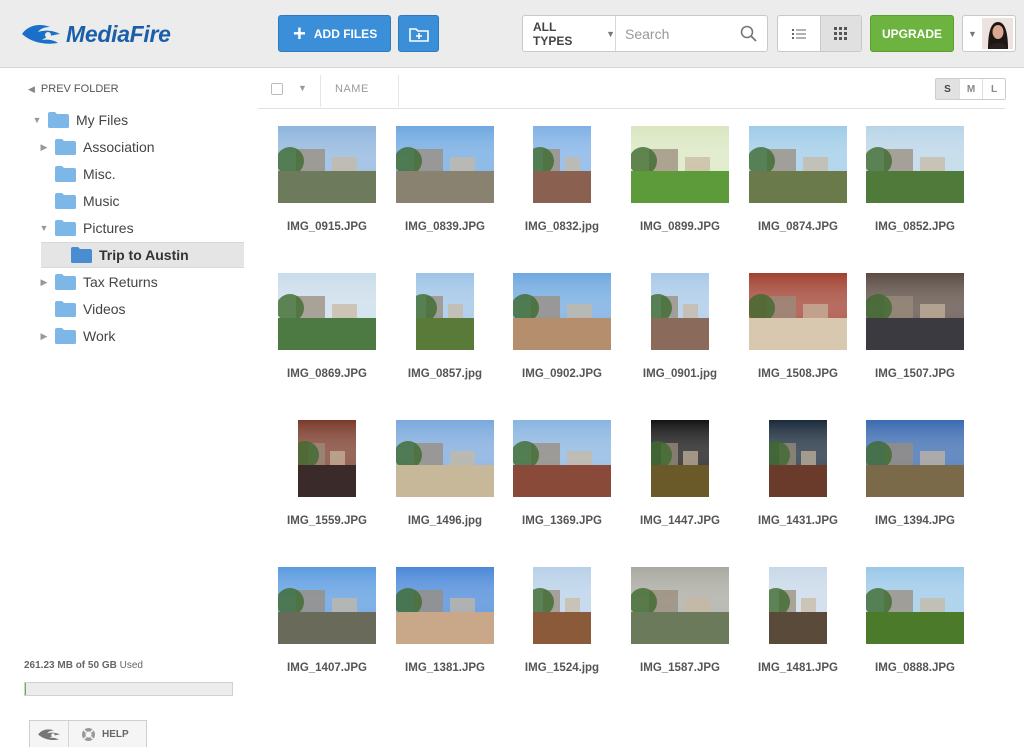  What do you see at coordinates (418, 33) in the screenshot?
I see `new-folder-button` at bounding box center [418, 33].